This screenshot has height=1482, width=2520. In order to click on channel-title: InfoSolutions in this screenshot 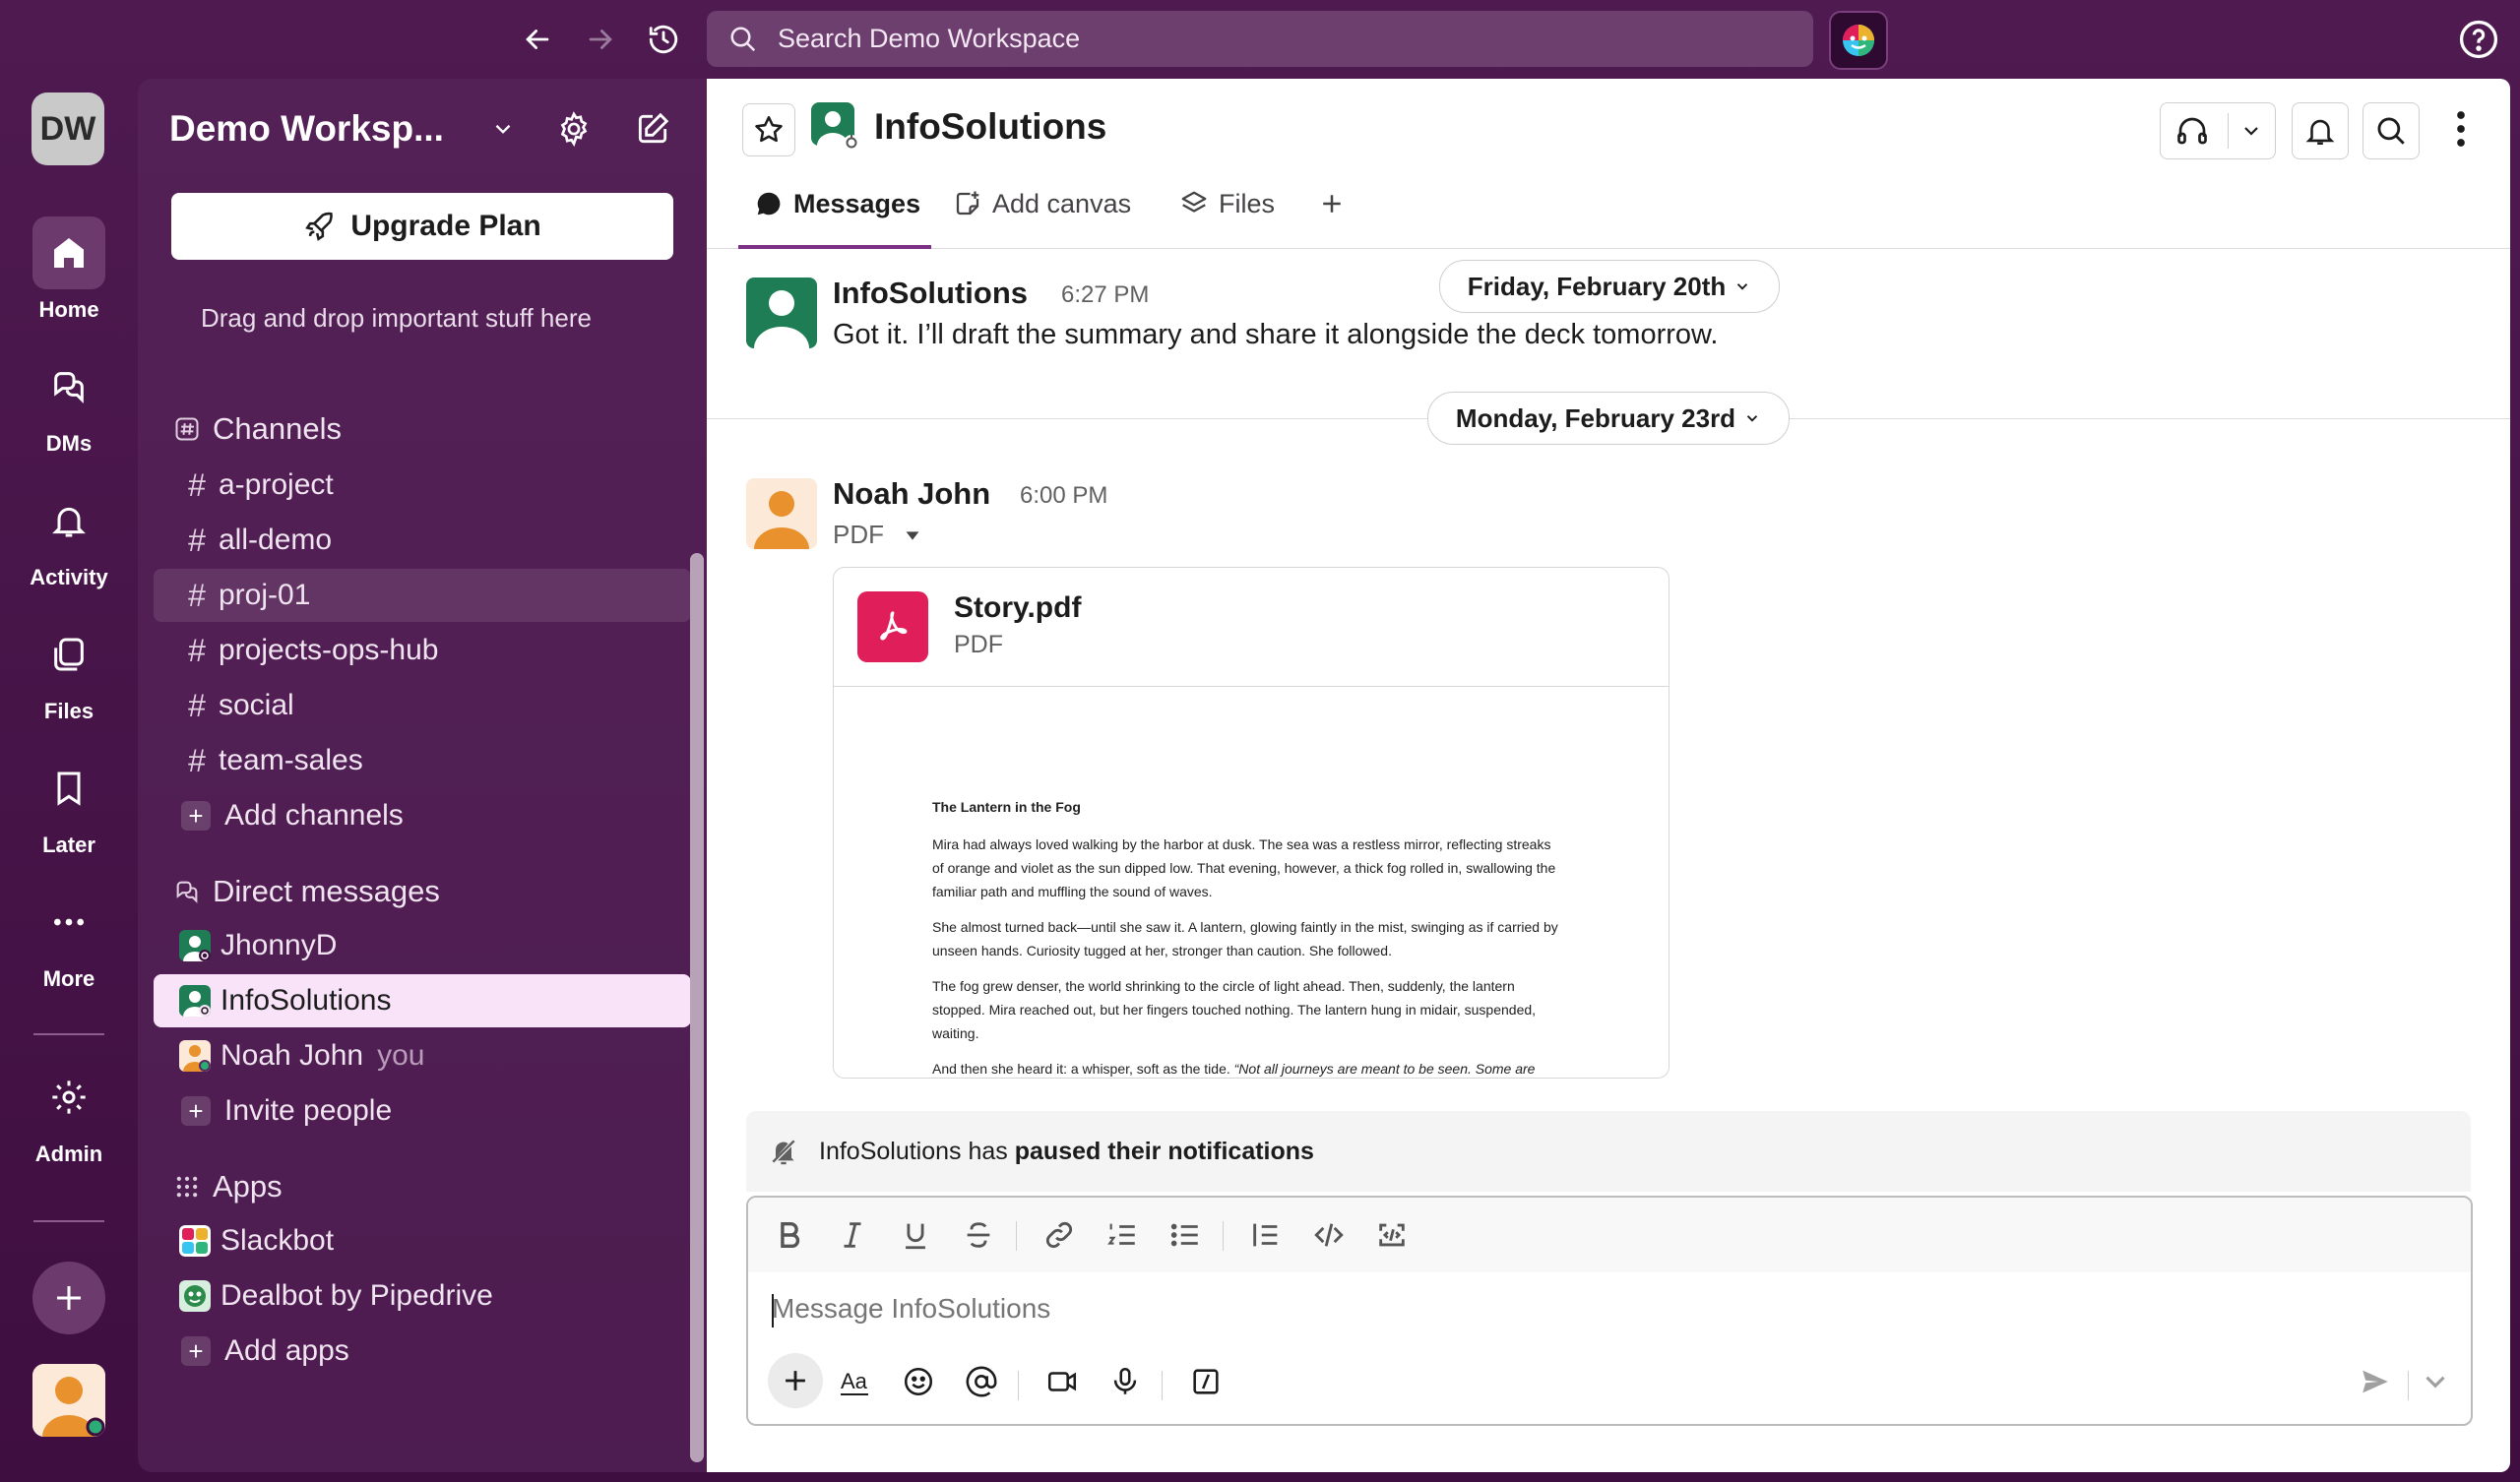, I will do `click(990, 127)`.